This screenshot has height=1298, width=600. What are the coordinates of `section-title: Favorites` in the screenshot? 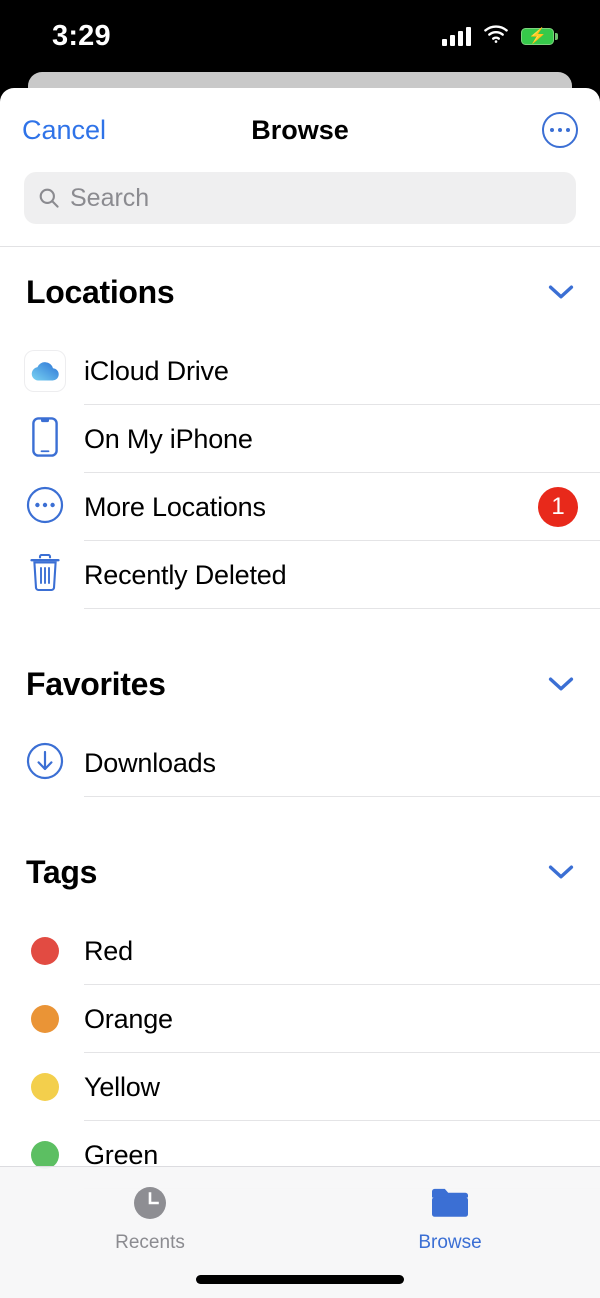 It's located at (96, 683).